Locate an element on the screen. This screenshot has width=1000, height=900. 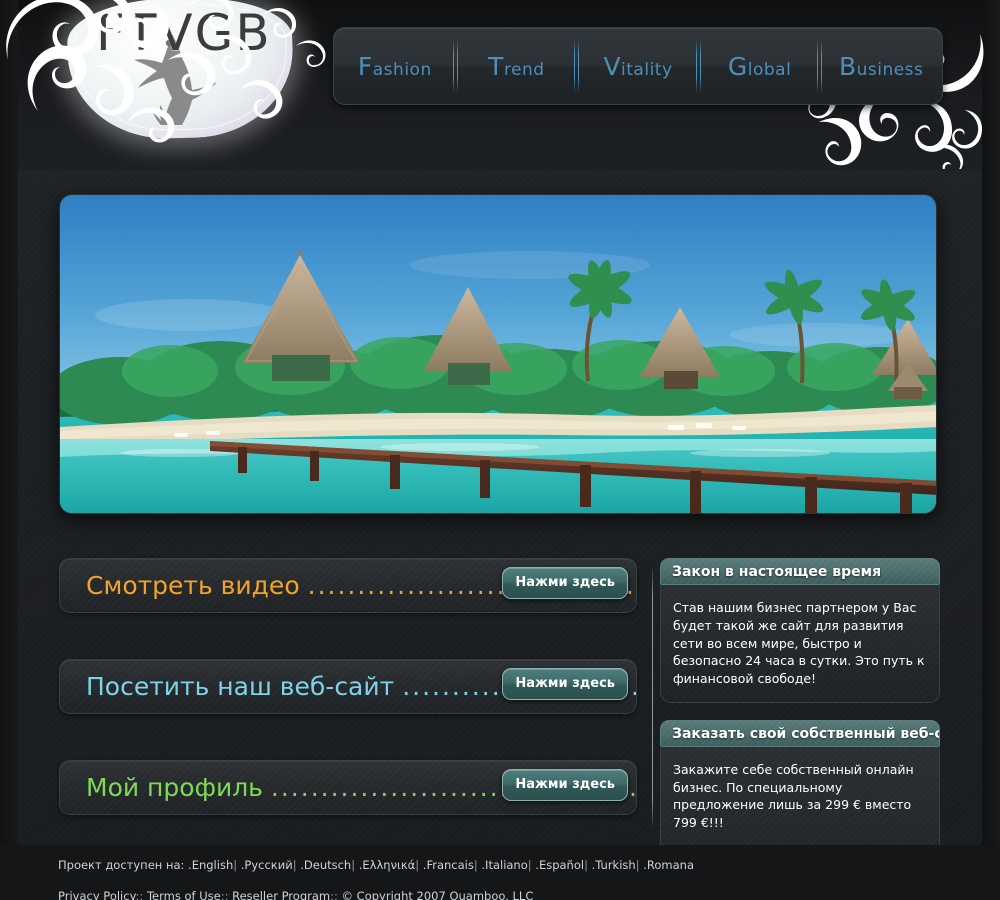
footer-lang-greek: .Ελληνικά is located at coordinates (387, 865).